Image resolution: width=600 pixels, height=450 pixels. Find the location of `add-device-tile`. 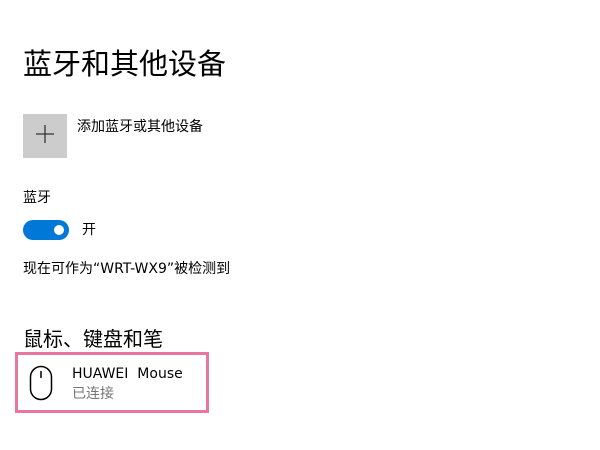

add-device-tile is located at coordinates (45, 136).